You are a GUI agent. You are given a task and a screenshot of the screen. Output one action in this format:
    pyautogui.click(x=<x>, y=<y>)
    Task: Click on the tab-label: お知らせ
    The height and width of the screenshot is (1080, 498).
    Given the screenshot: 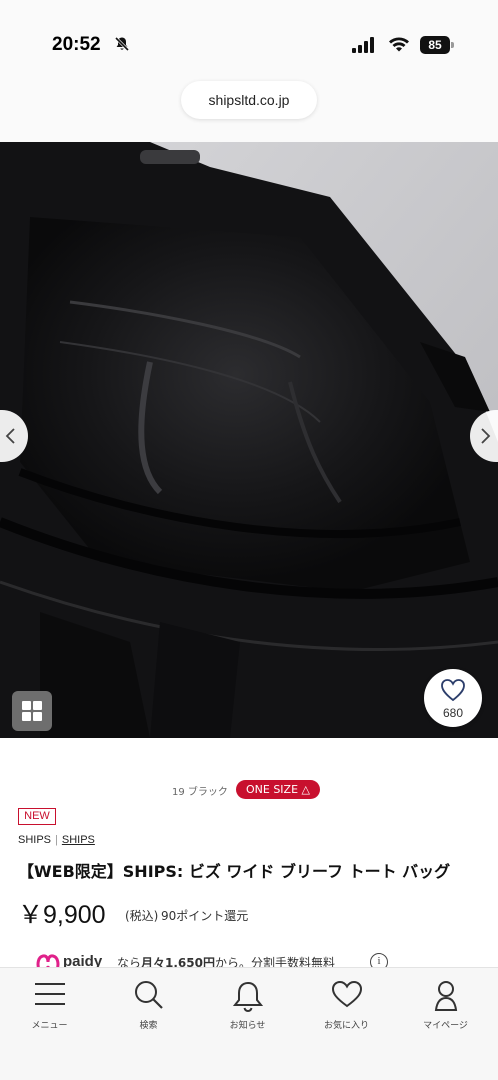 What is the action you would take?
    pyautogui.click(x=247, y=1026)
    